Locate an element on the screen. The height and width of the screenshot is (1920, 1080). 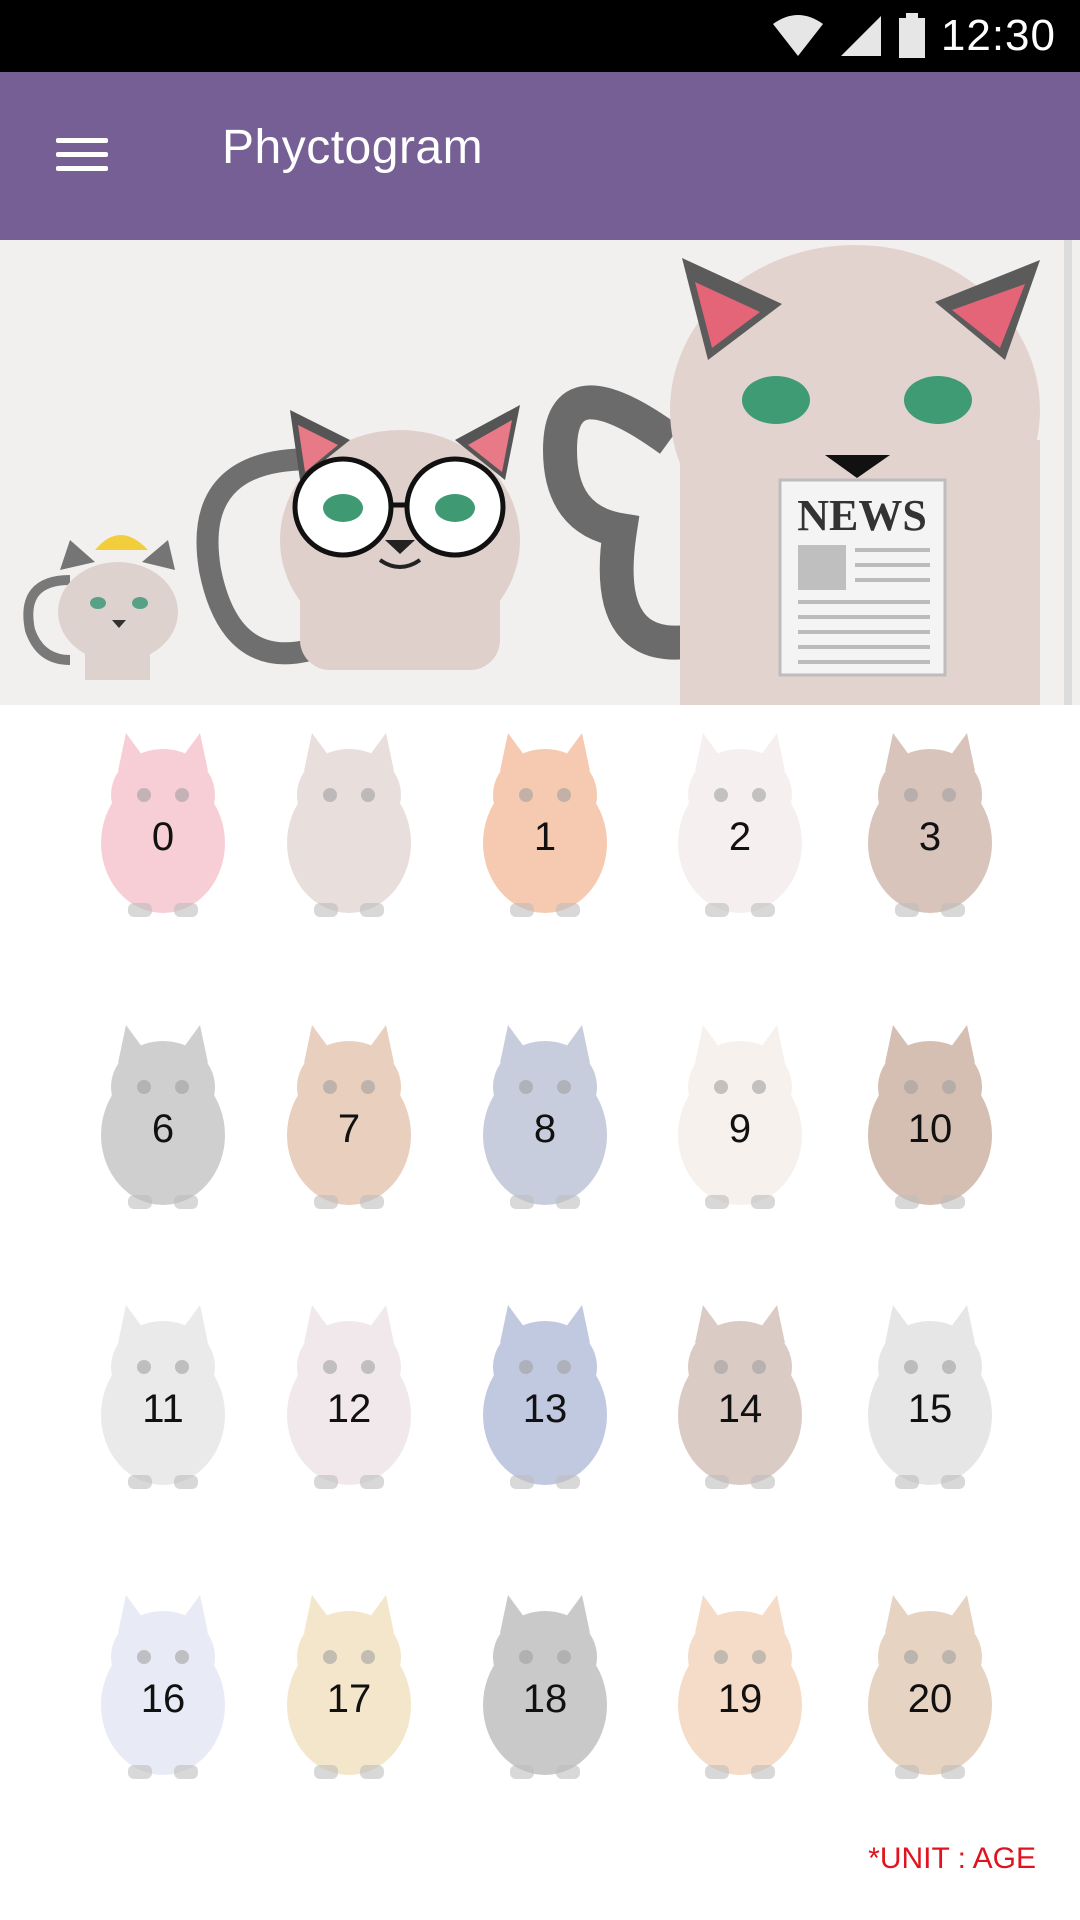
age-cell-pig: 0 is located at coordinates (163, 823).